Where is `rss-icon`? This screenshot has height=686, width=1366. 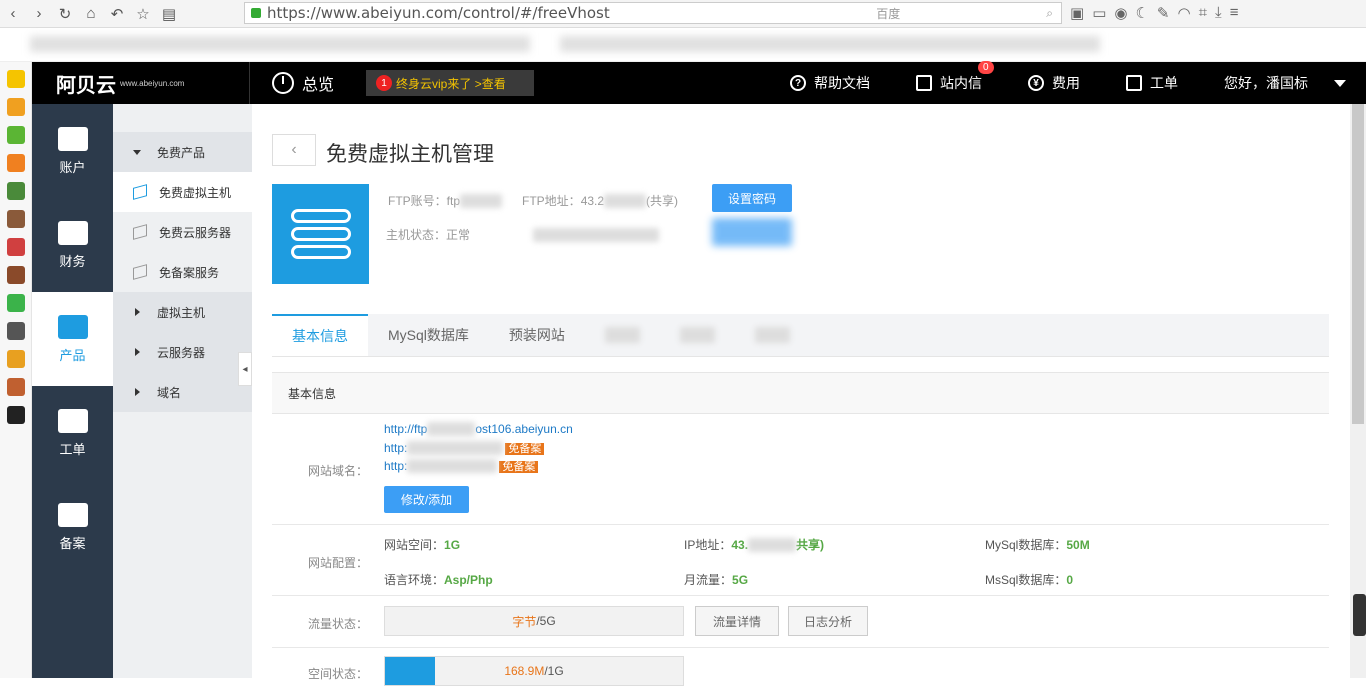
rss-icon is located at coordinates (15, 163).